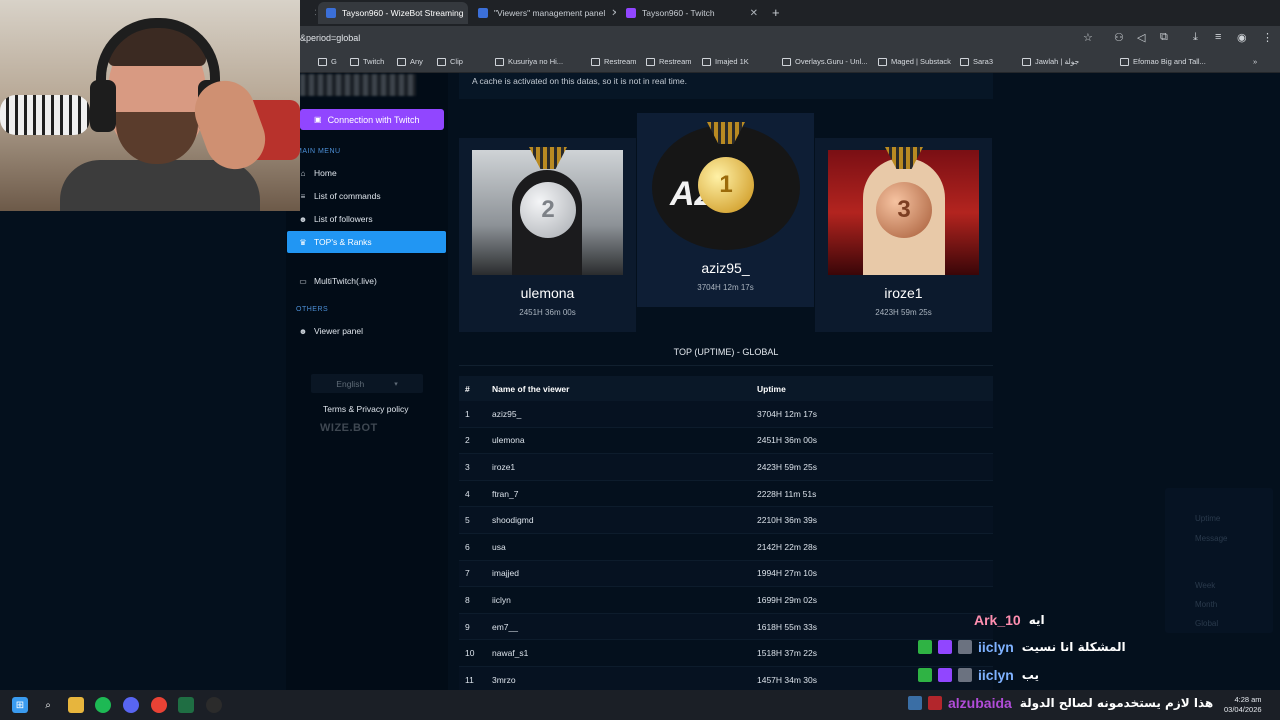 Image resolution: width=1280 pixels, height=720 pixels. Describe the element at coordinates (371, 281) in the screenshot. I see `sidebar-item-multitwitch: ▭ MultiTwitch(.live)` at that location.